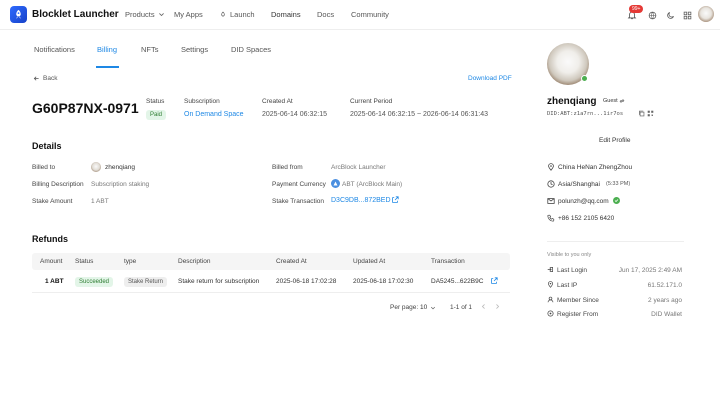 The image size is (720, 414). Describe the element at coordinates (299, 184) in the screenshot. I see `payment-currency-label: Payment Currency` at that location.